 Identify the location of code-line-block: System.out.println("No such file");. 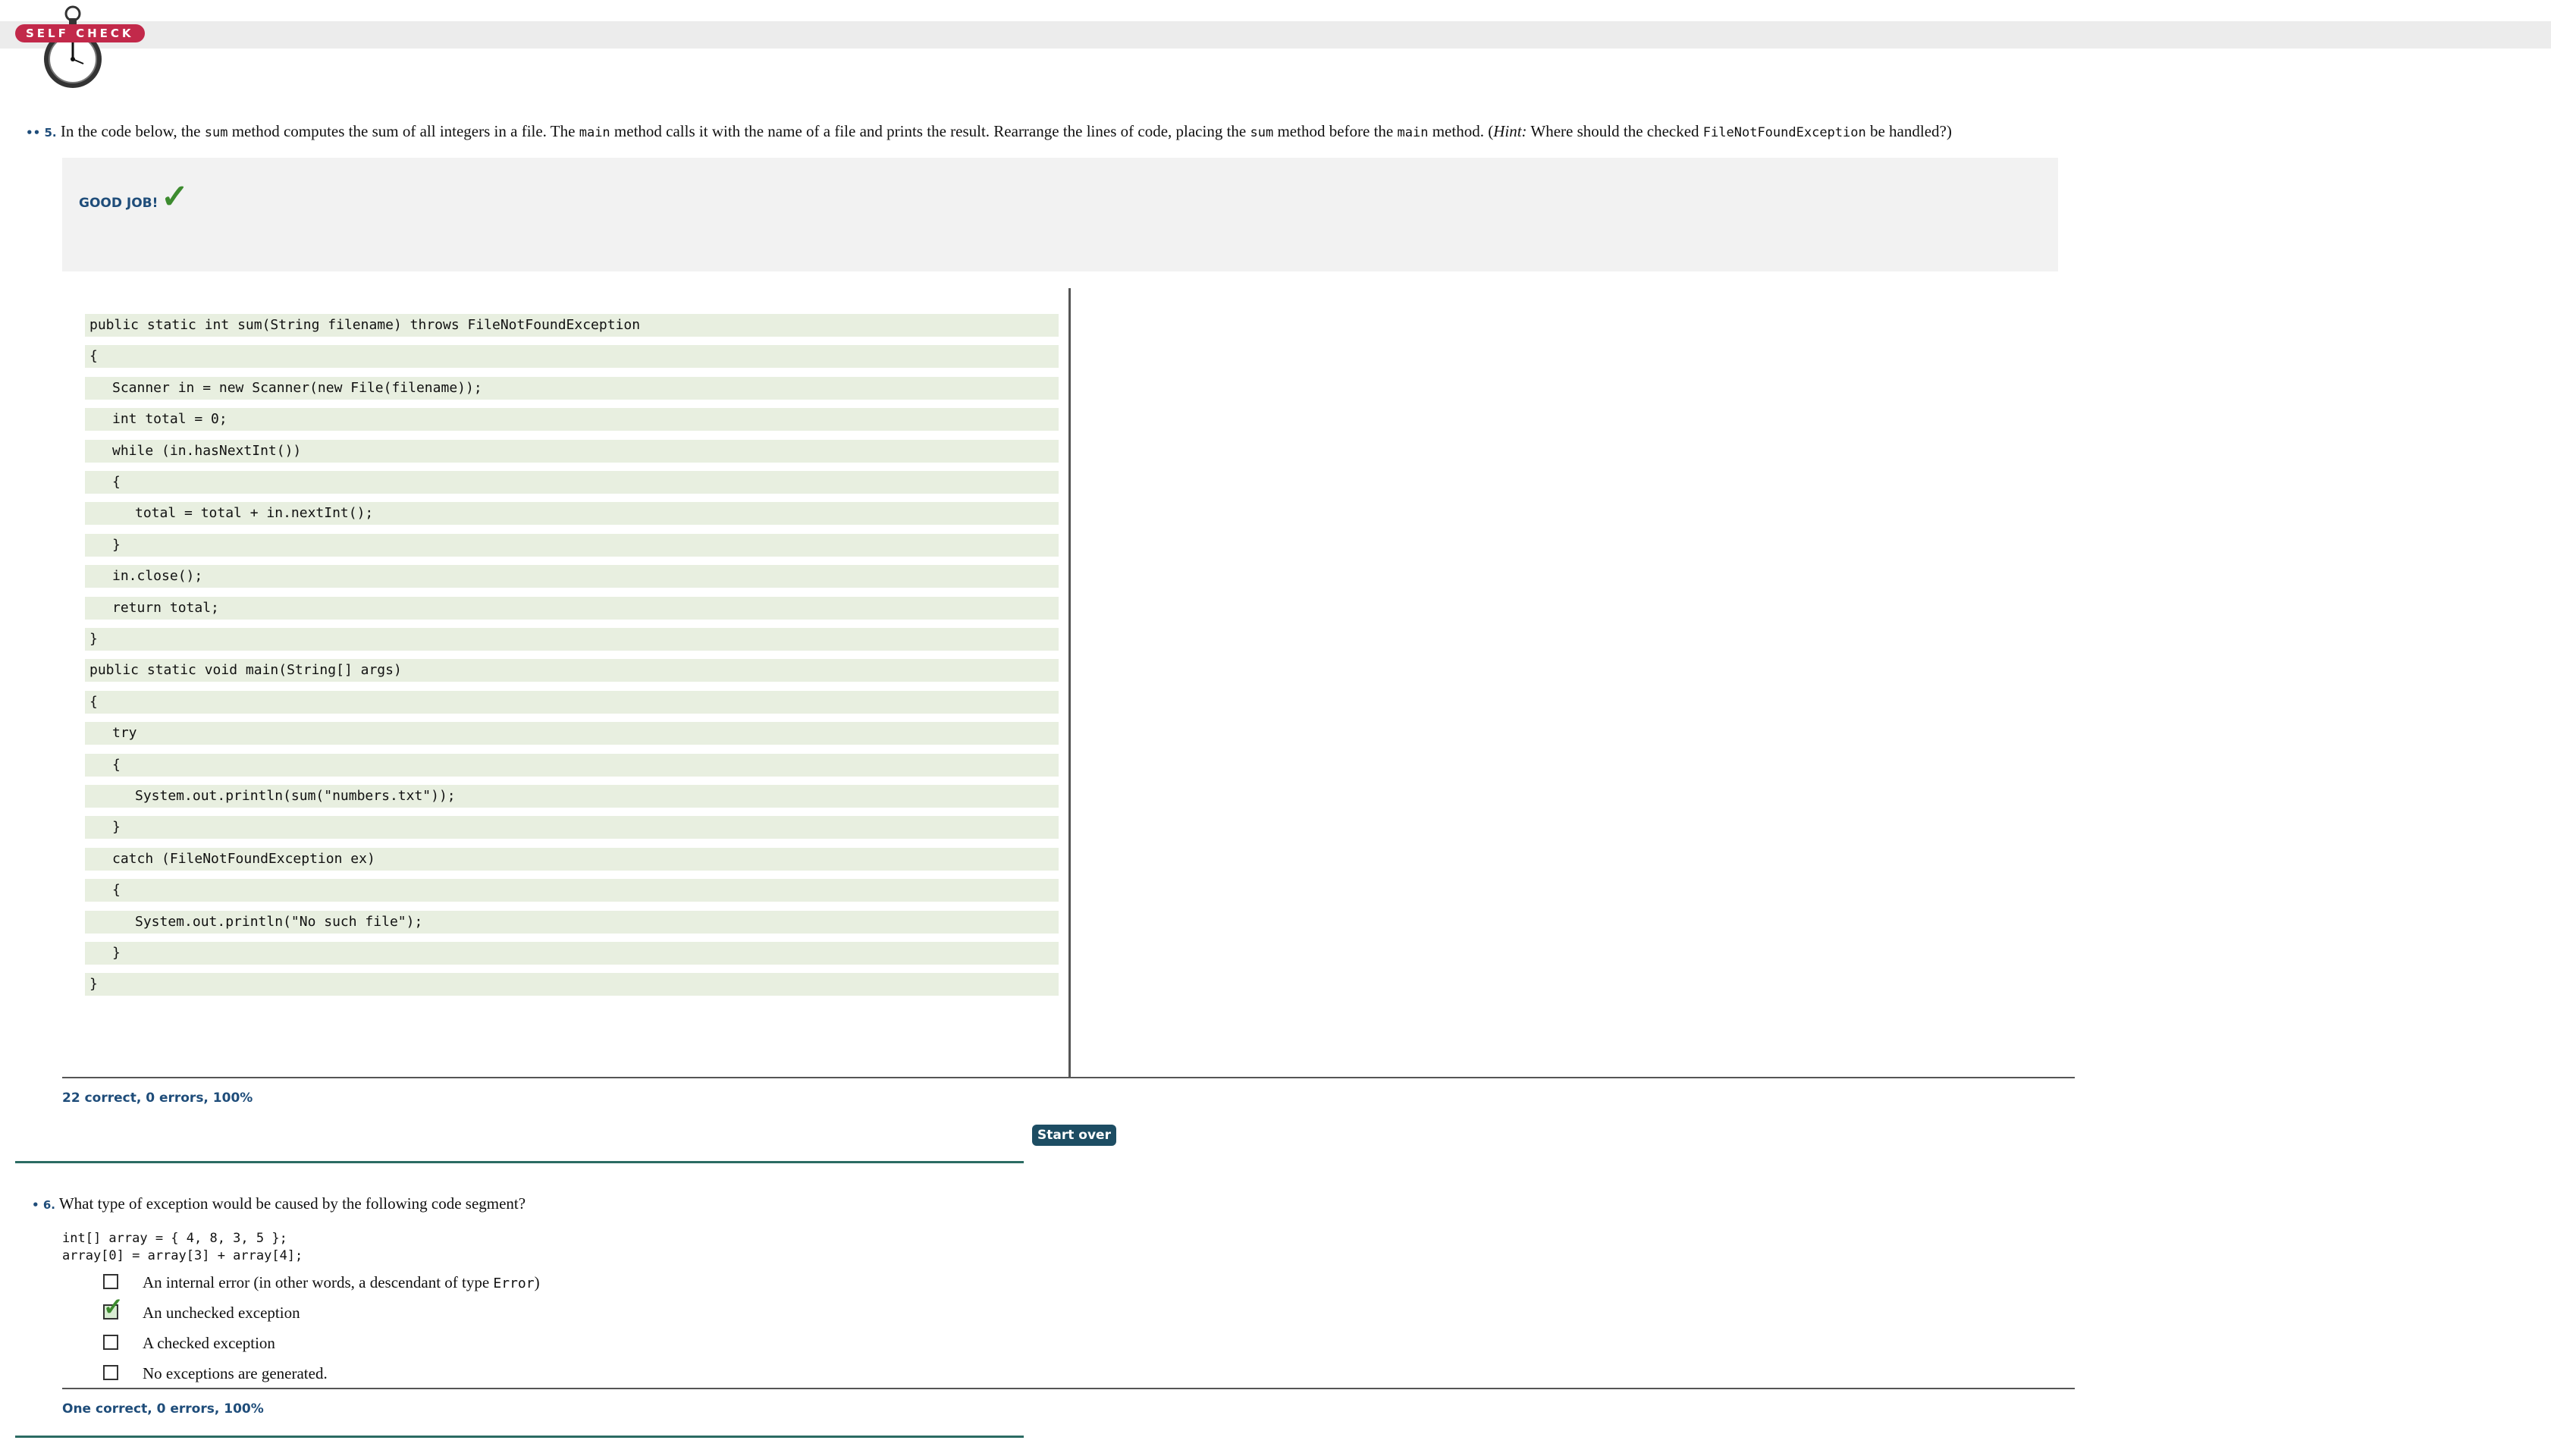
(572, 922).